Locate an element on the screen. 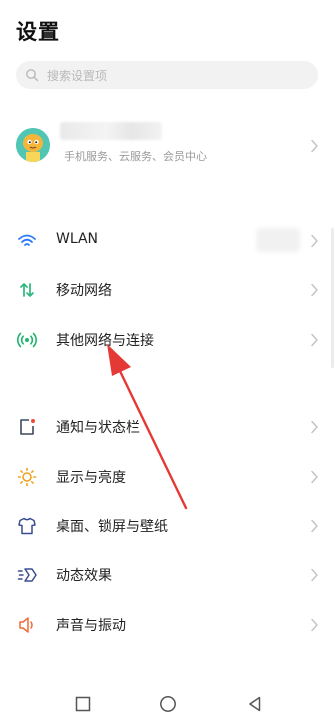  settings-item-label: 通知与状态栏 is located at coordinates (98, 428).